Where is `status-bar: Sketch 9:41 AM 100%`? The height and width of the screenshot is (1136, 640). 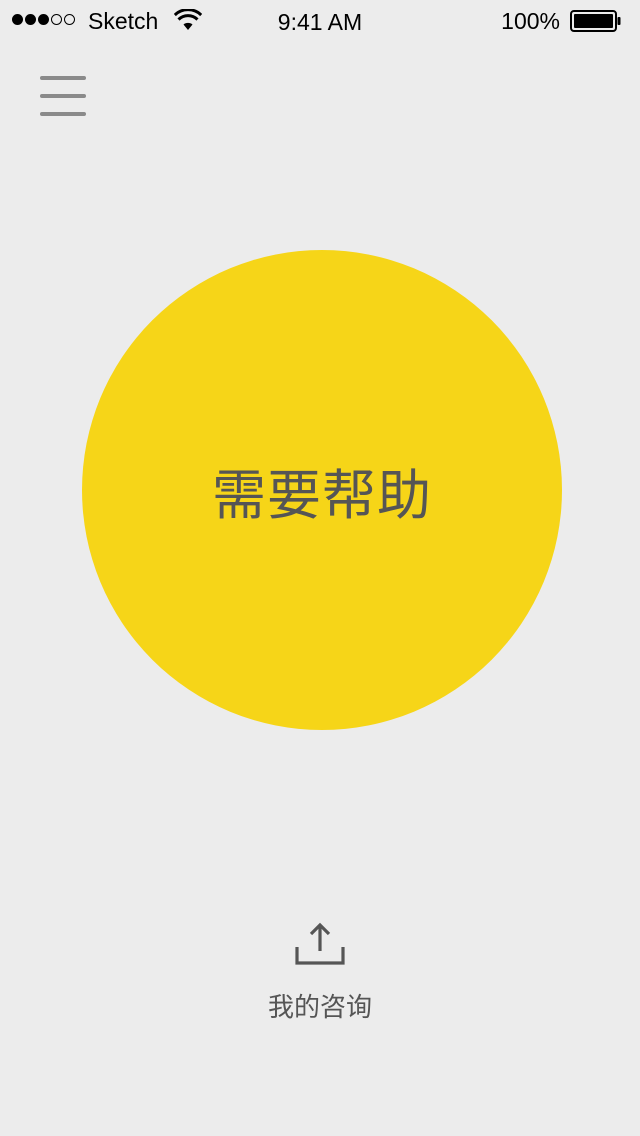 status-bar: Sketch 9:41 AM 100% is located at coordinates (320, 20).